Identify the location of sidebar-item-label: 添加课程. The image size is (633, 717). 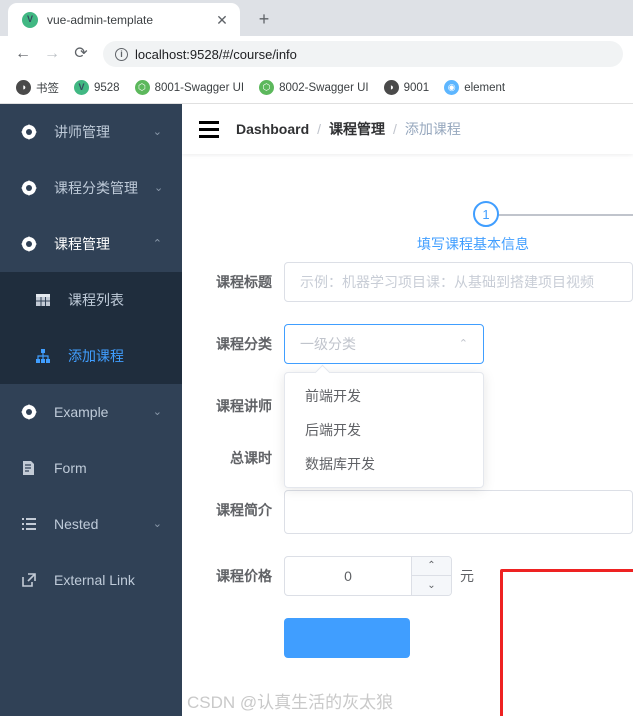
(96, 356).